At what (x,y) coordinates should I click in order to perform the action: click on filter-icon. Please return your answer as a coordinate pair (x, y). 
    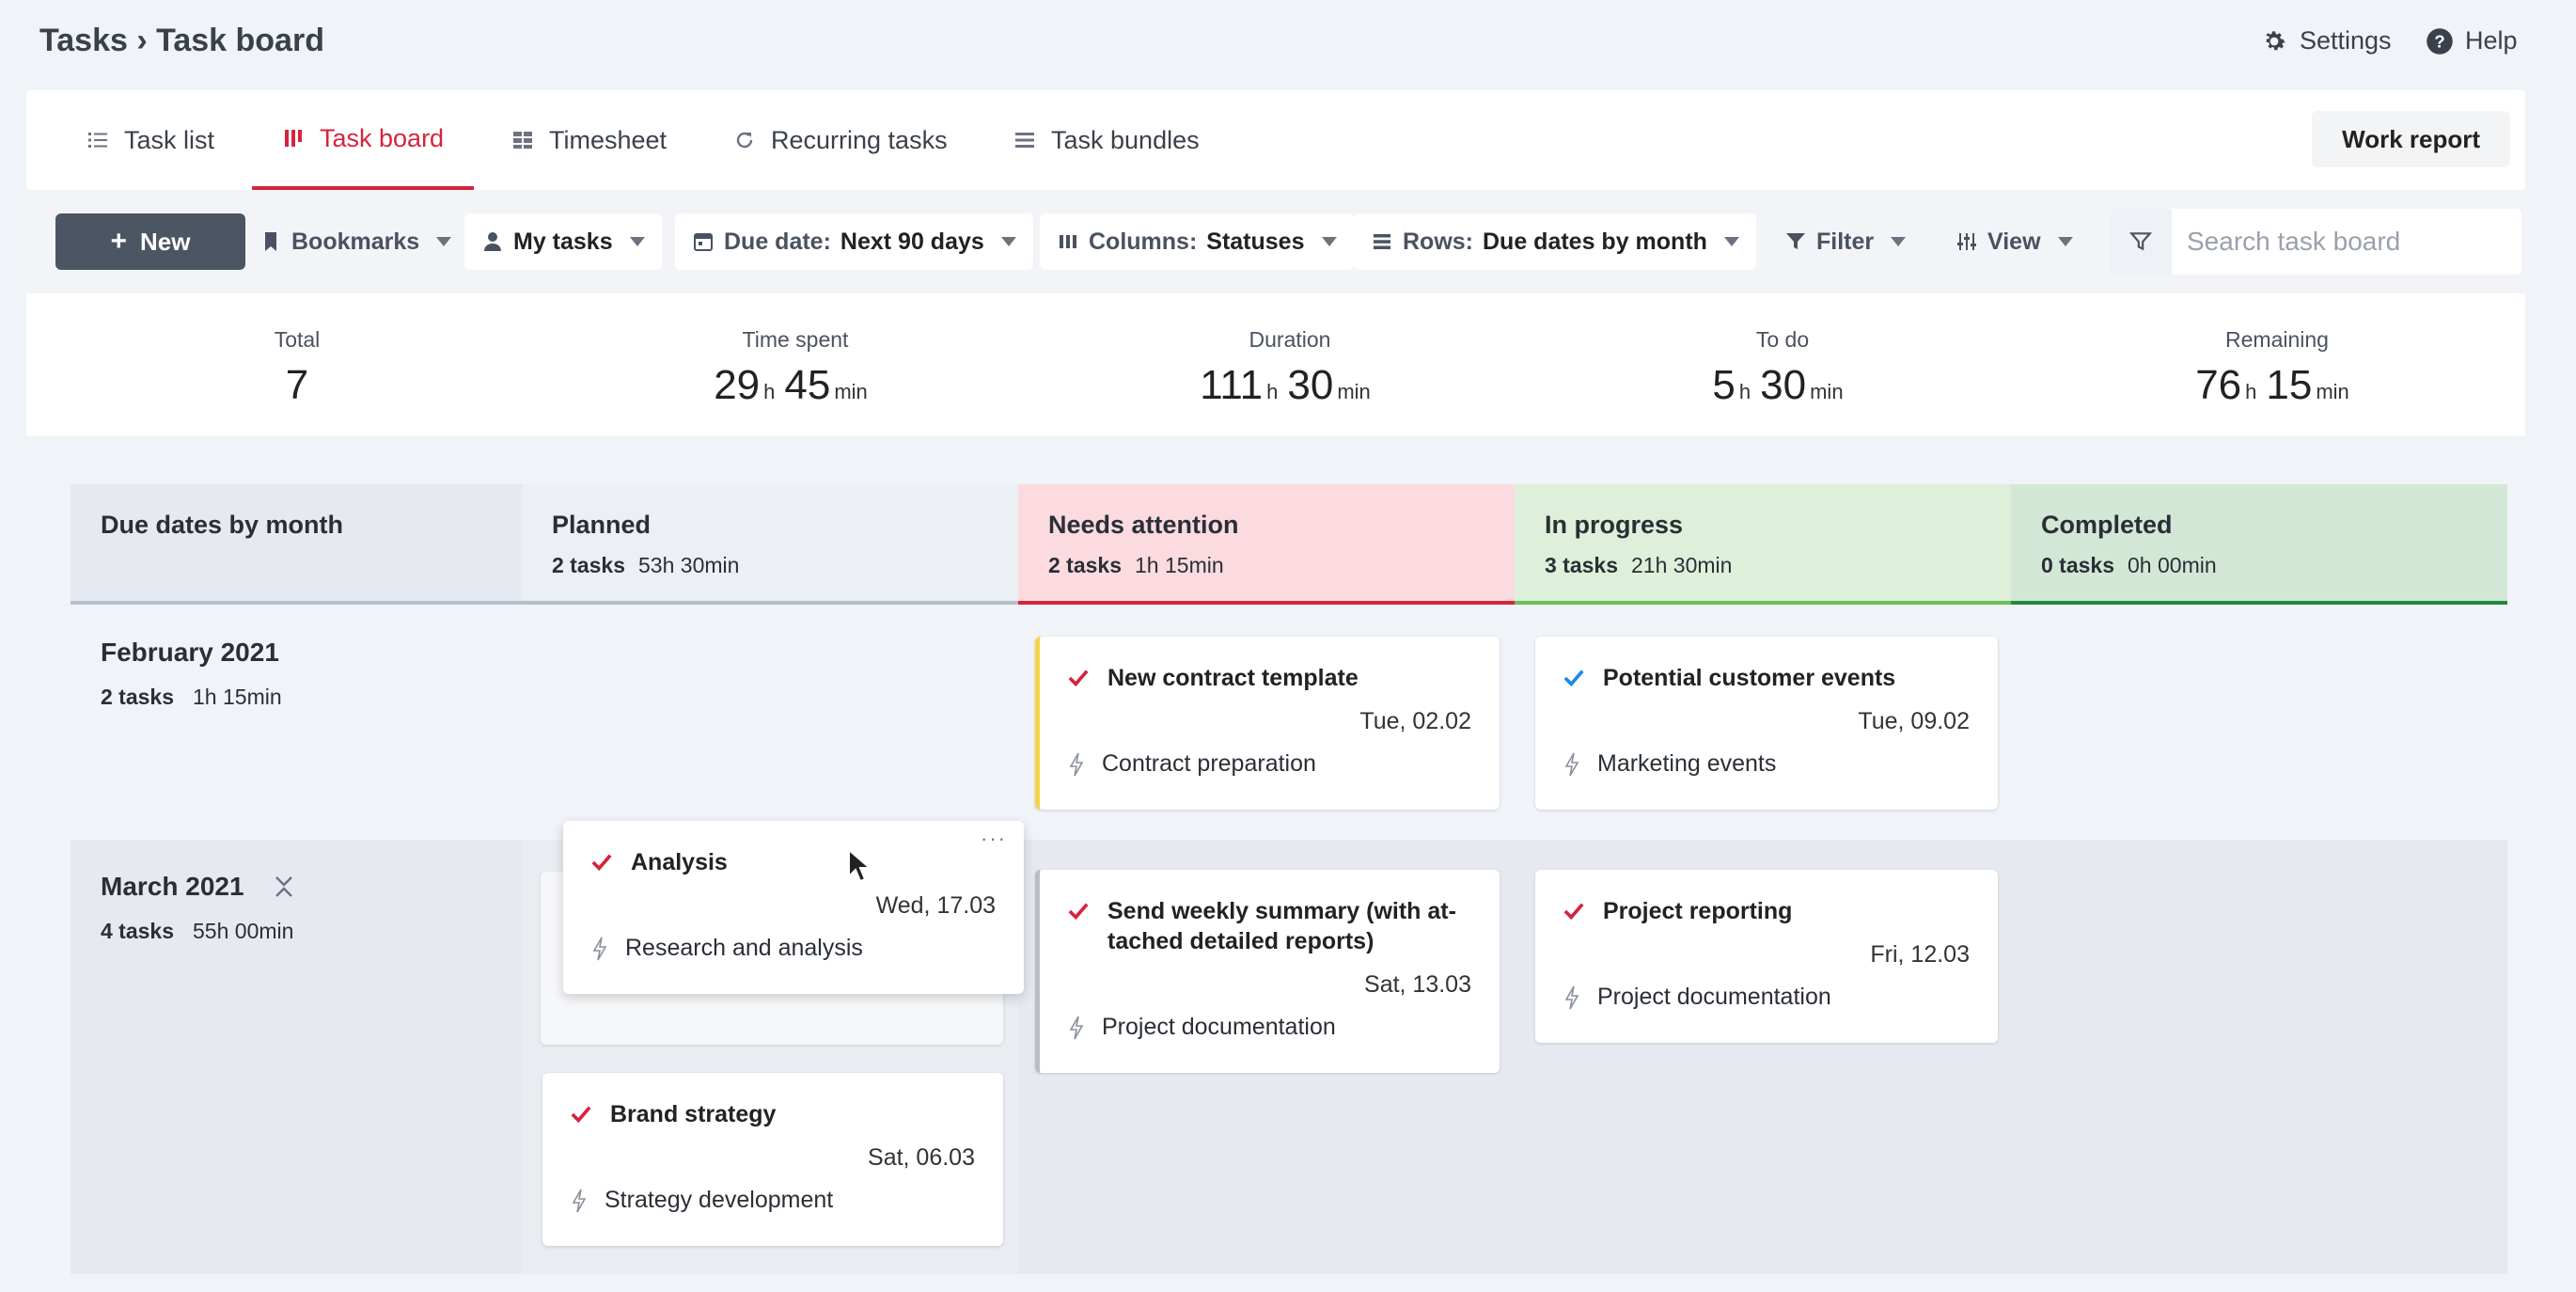
    Looking at the image, I should click on (1796, 241).